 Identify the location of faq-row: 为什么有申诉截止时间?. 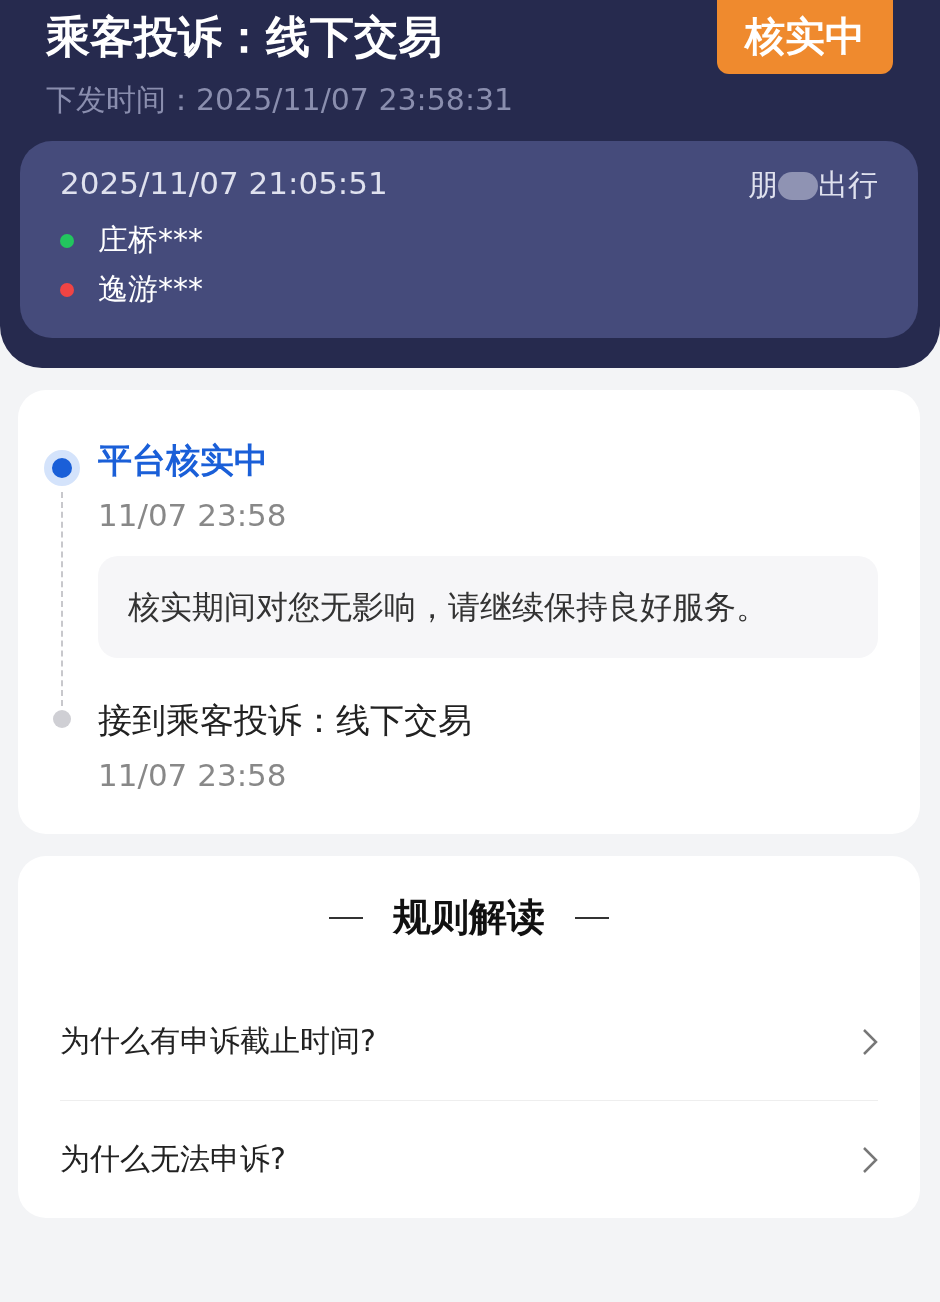
(469, 1042).